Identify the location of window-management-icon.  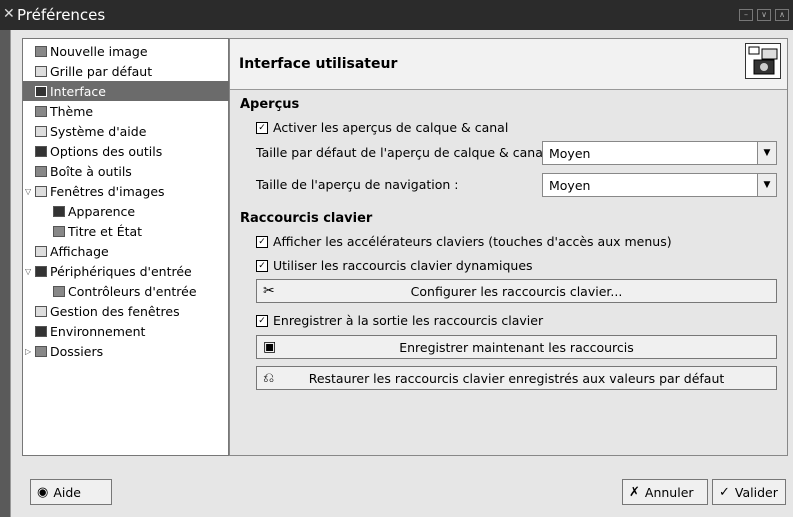
(41, 311).